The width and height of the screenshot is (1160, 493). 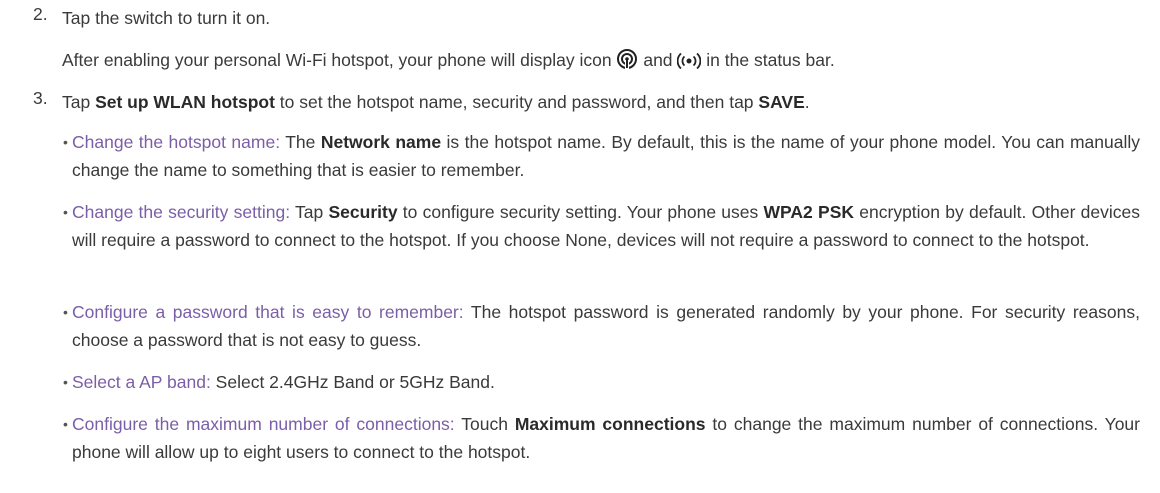 I want to click on bullet-lead: Change the hotspot name:, so click(x=176, y=142).